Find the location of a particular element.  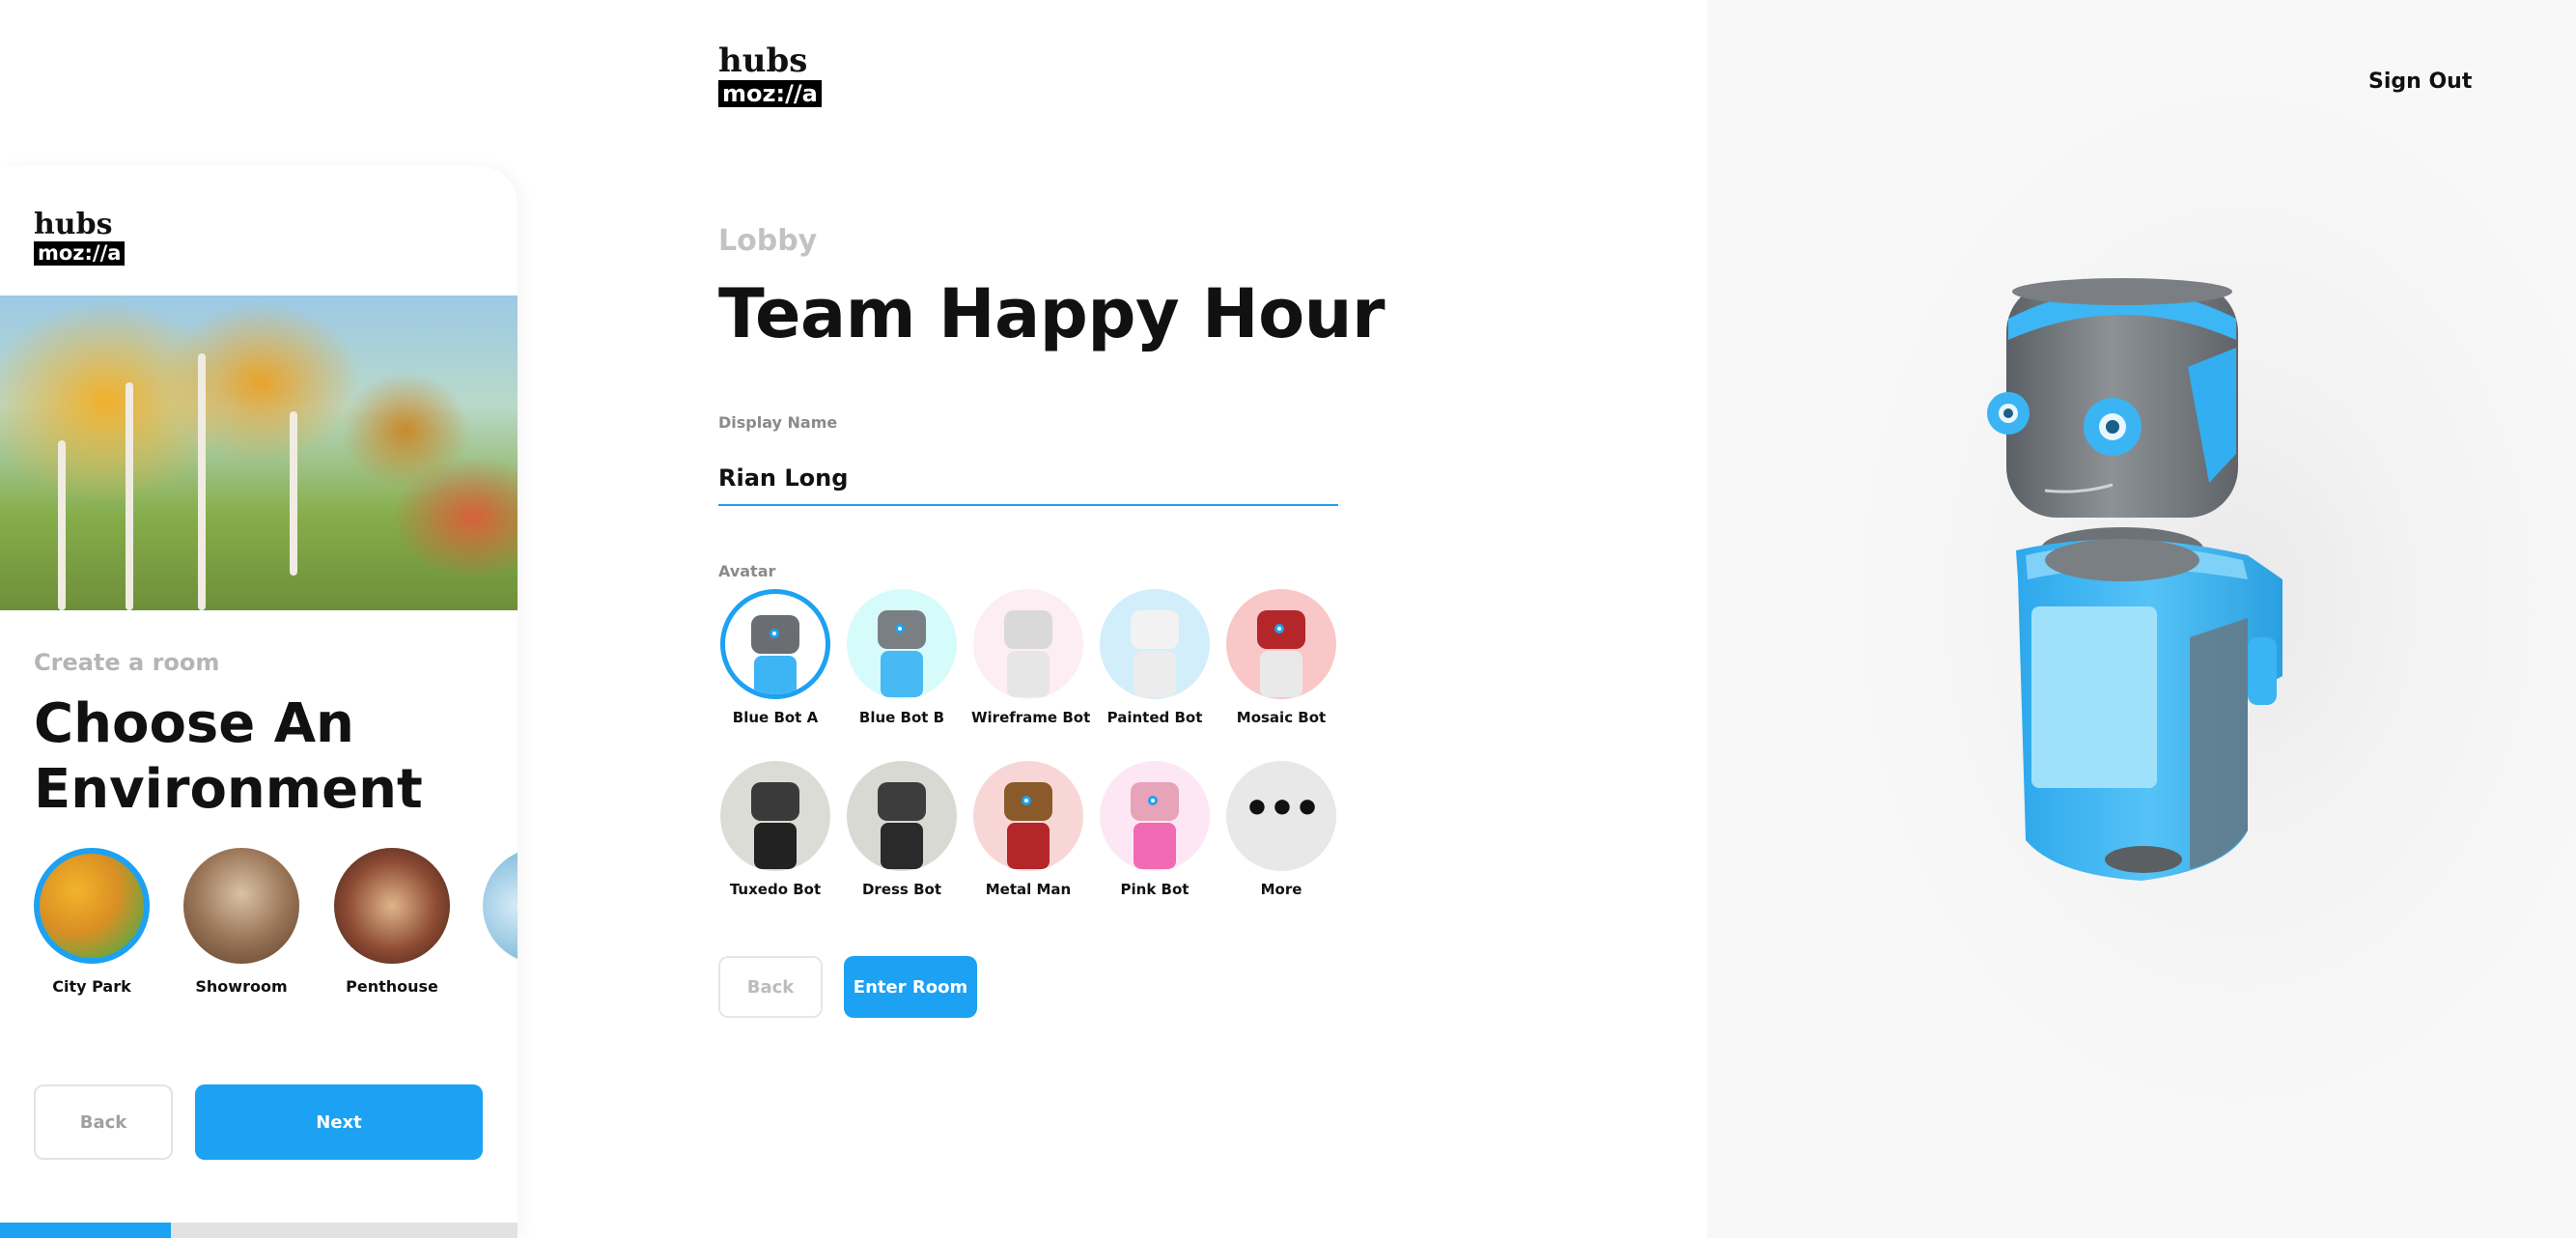

robot-body-opening is located at coordinates (2122, 560).